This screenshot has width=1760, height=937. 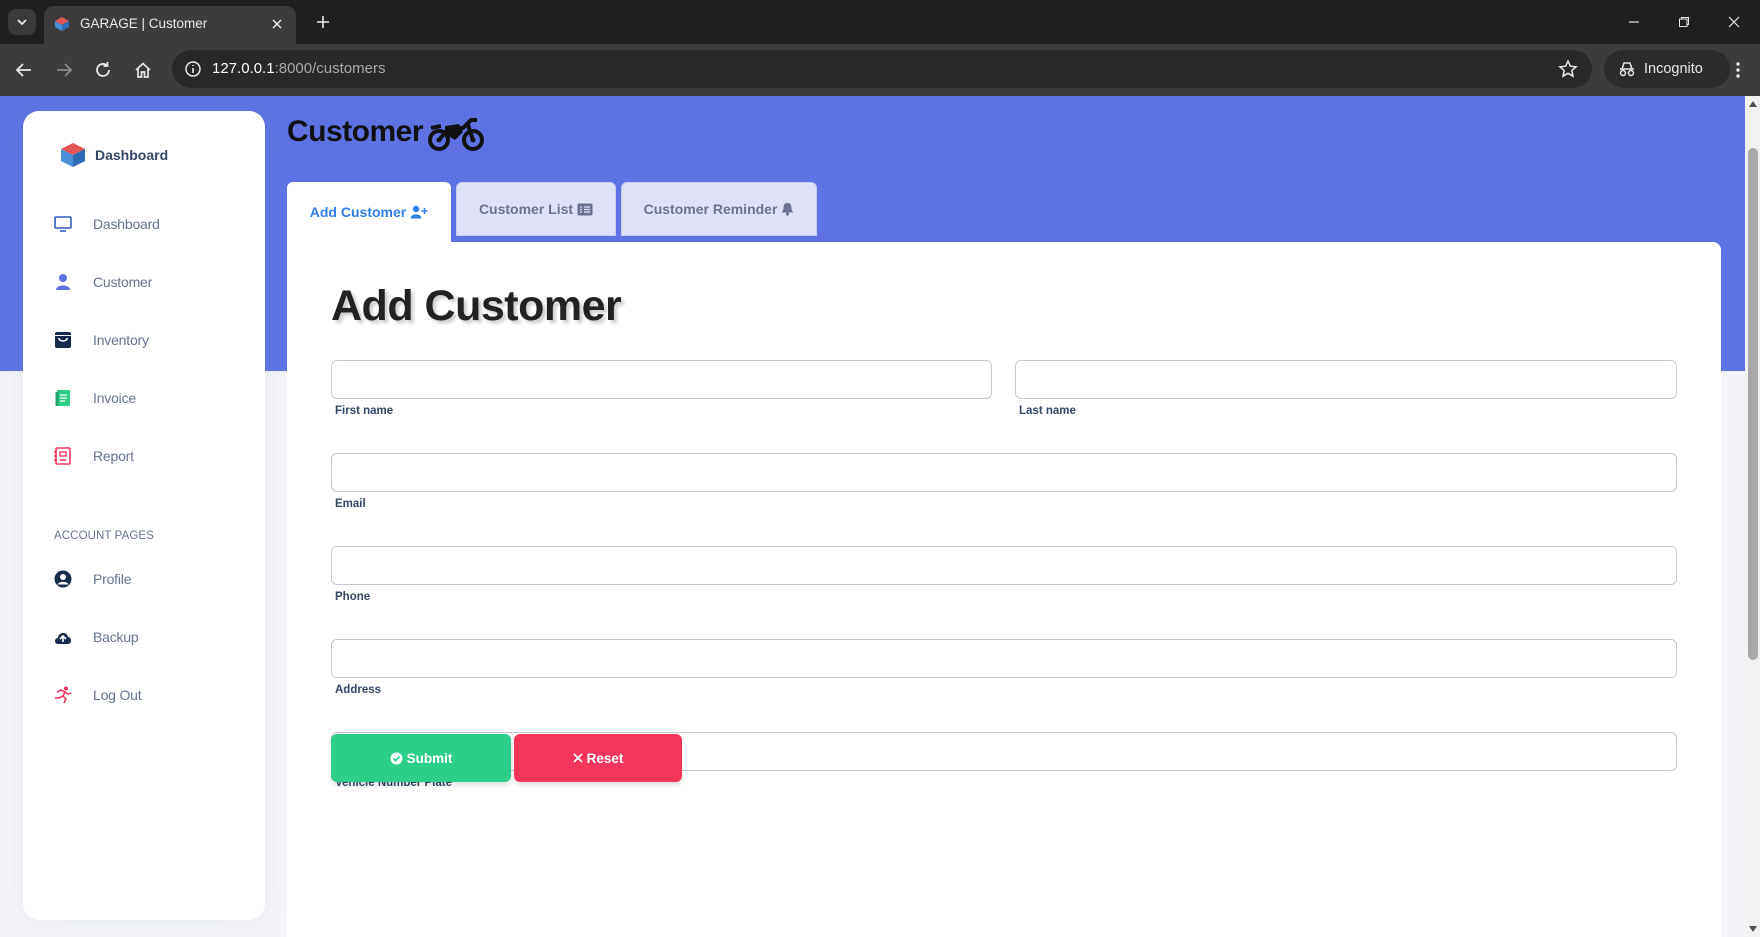 I want to click on sidebar-item-label: Log Out, so click(x=117, y=695).